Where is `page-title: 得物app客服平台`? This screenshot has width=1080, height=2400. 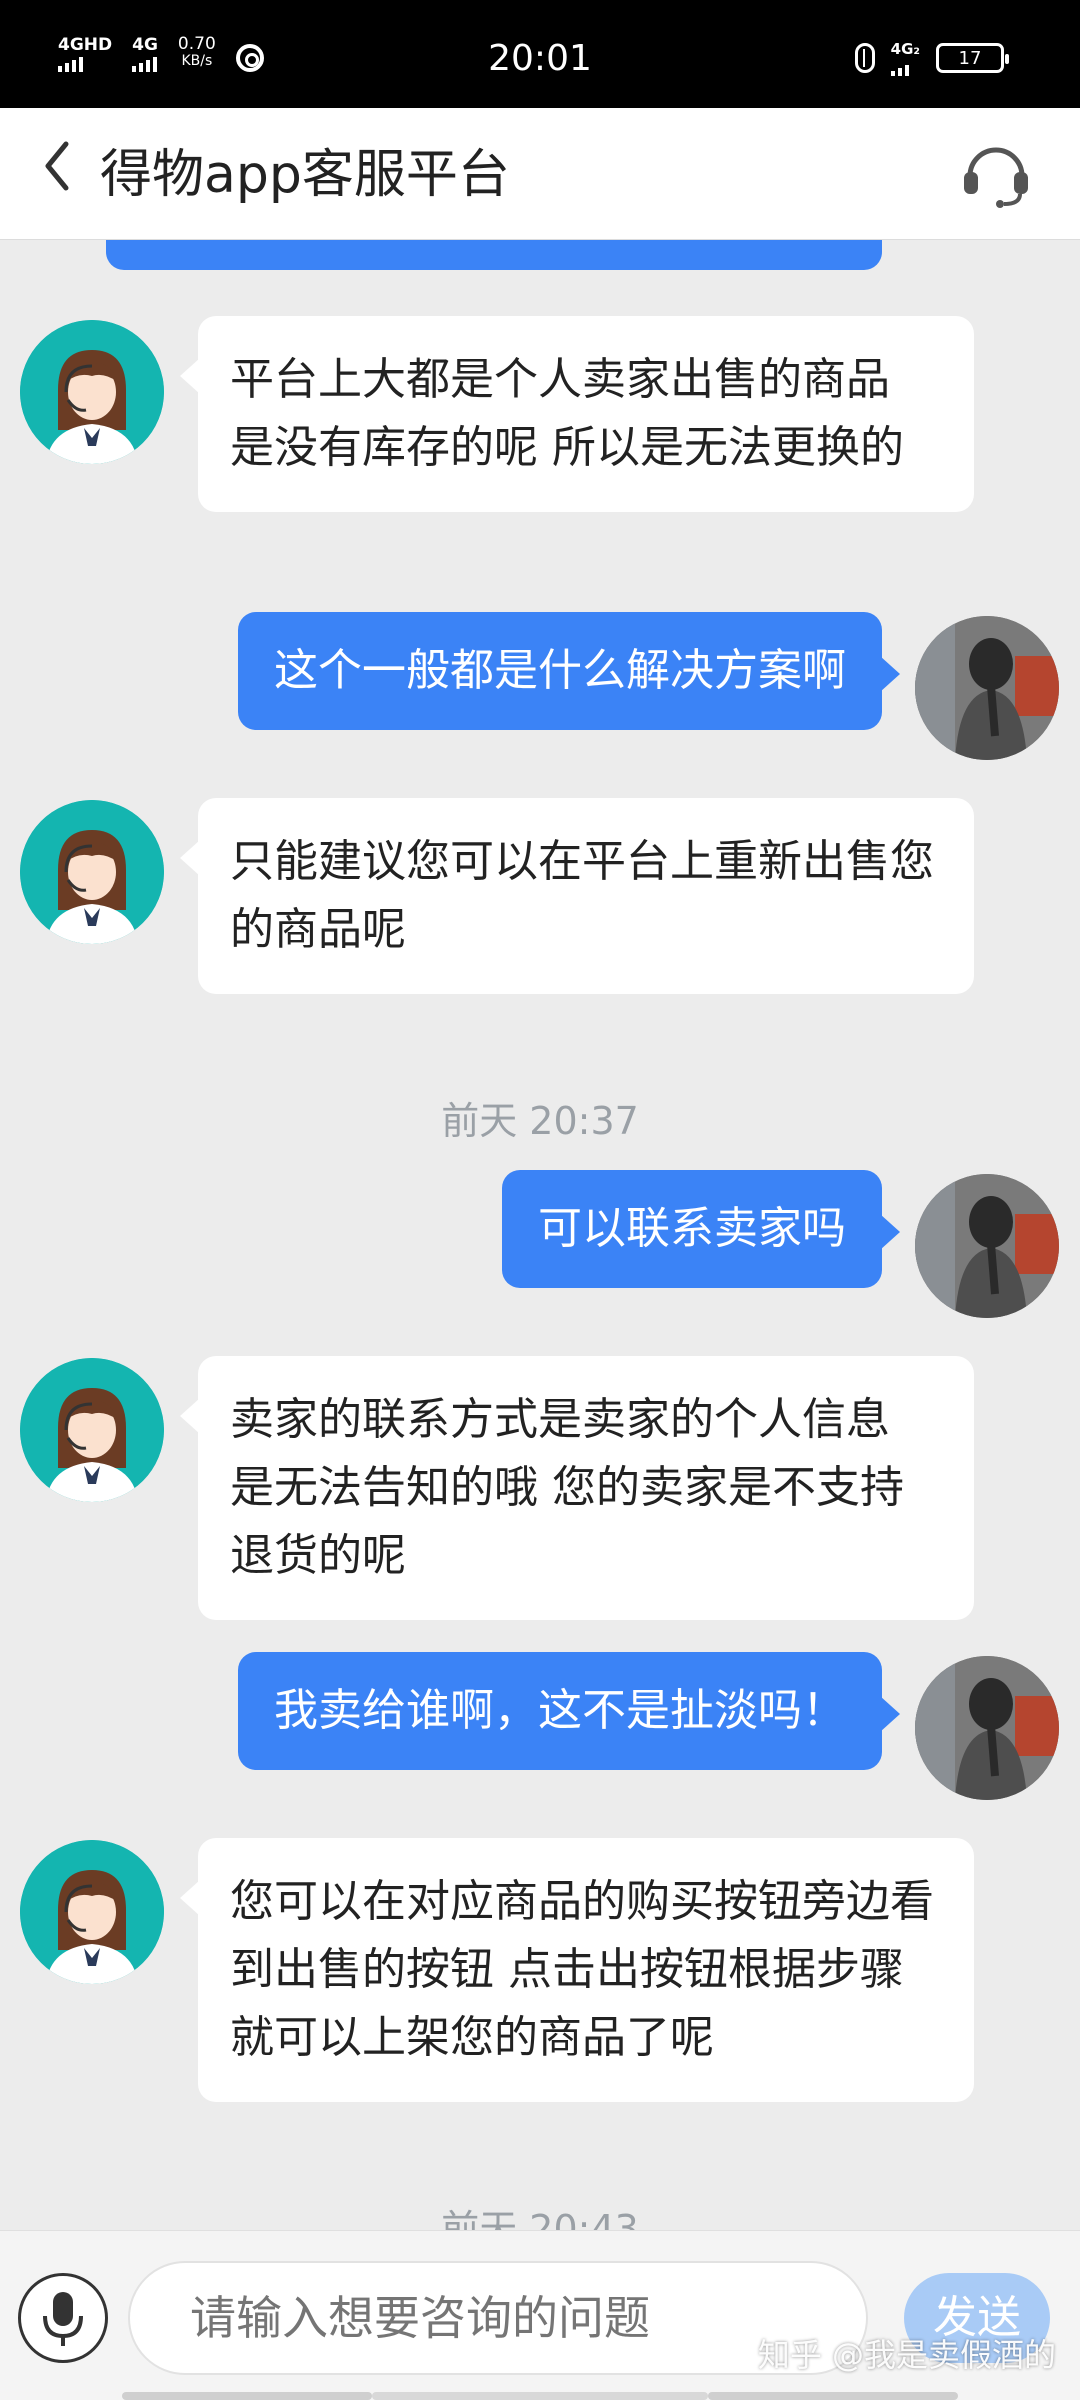 page-title: 得物app客服平台 is located at coordinates (305, 175).